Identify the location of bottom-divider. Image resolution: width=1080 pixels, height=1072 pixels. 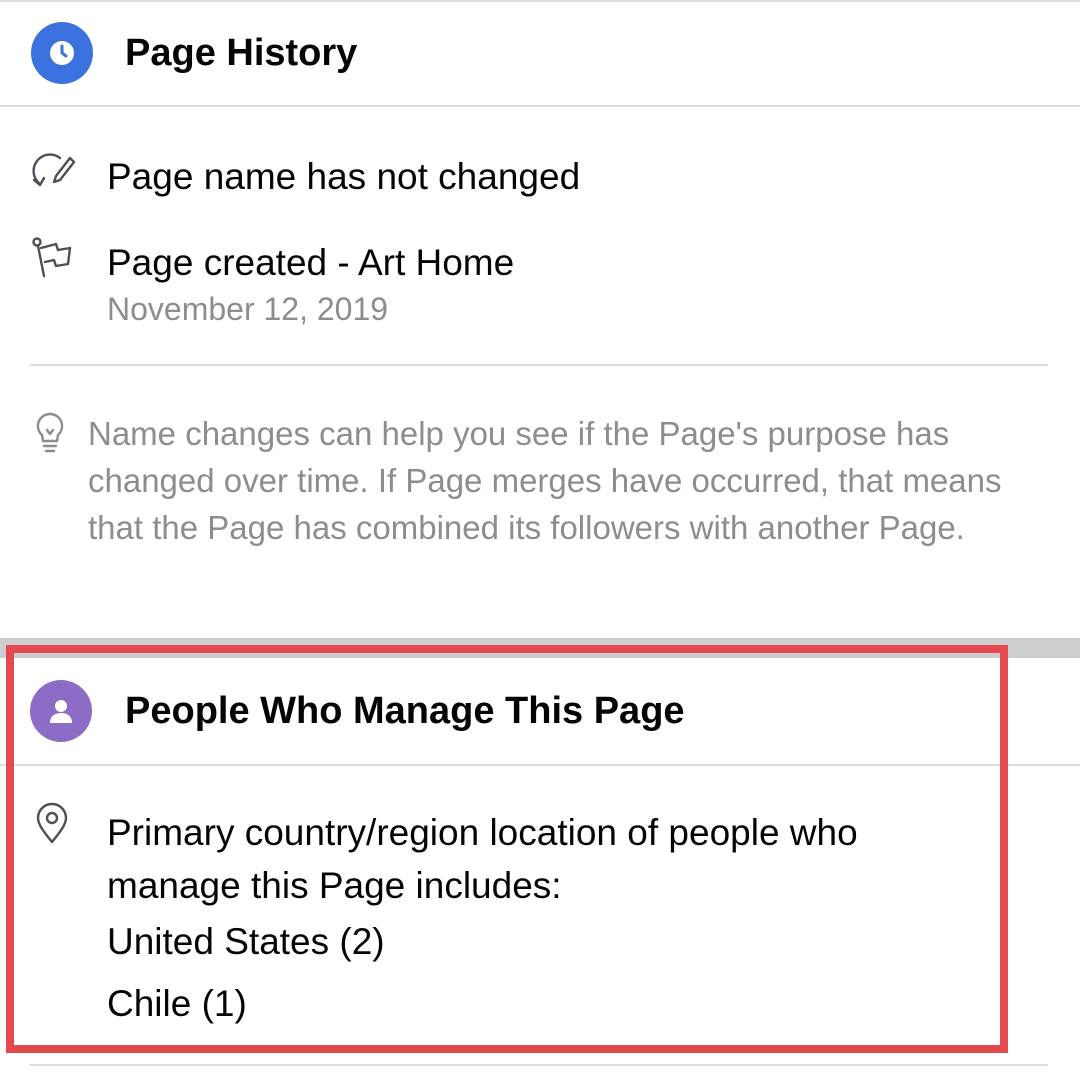
(539, 1065).